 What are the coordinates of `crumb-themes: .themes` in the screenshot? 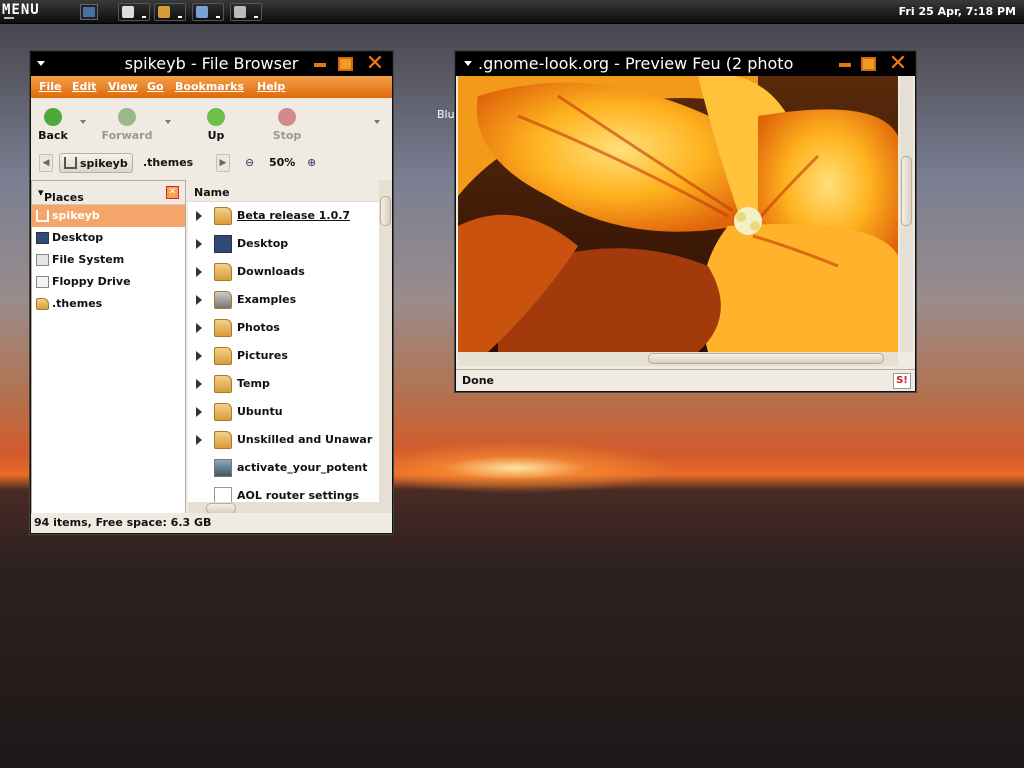 It's located at (168, 163).